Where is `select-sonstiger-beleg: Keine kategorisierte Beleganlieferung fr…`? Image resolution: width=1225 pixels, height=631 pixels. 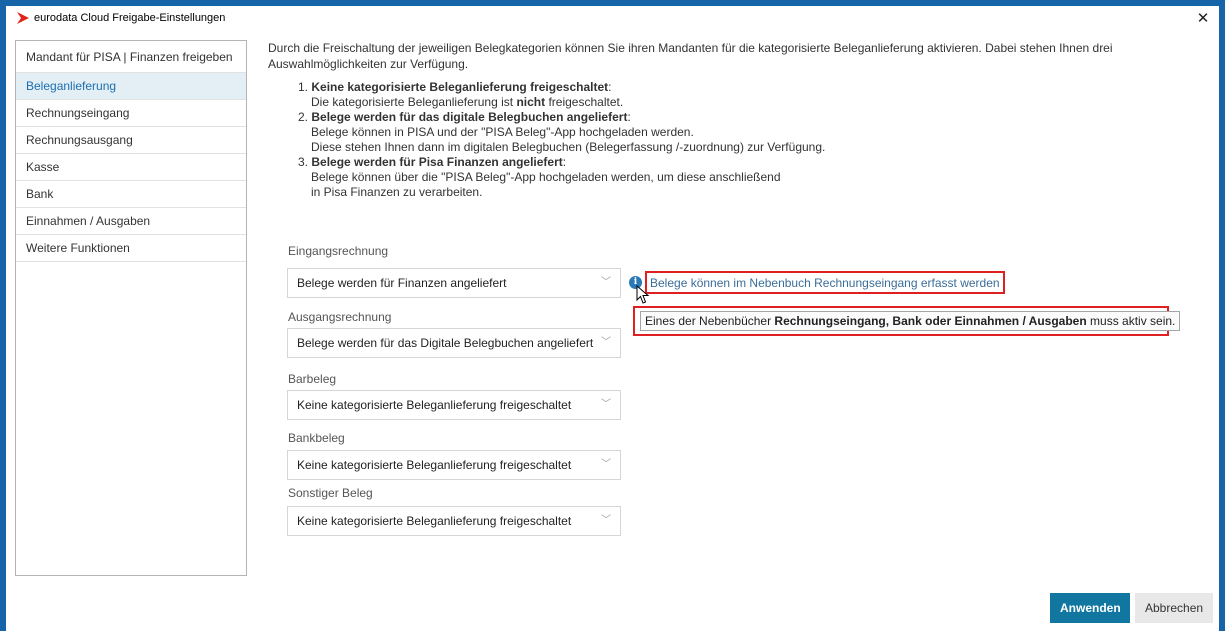
select-sonstiger-beleg: Keine kategorisierte Beleganlieferung fr… is located at coordinates (454, 521).